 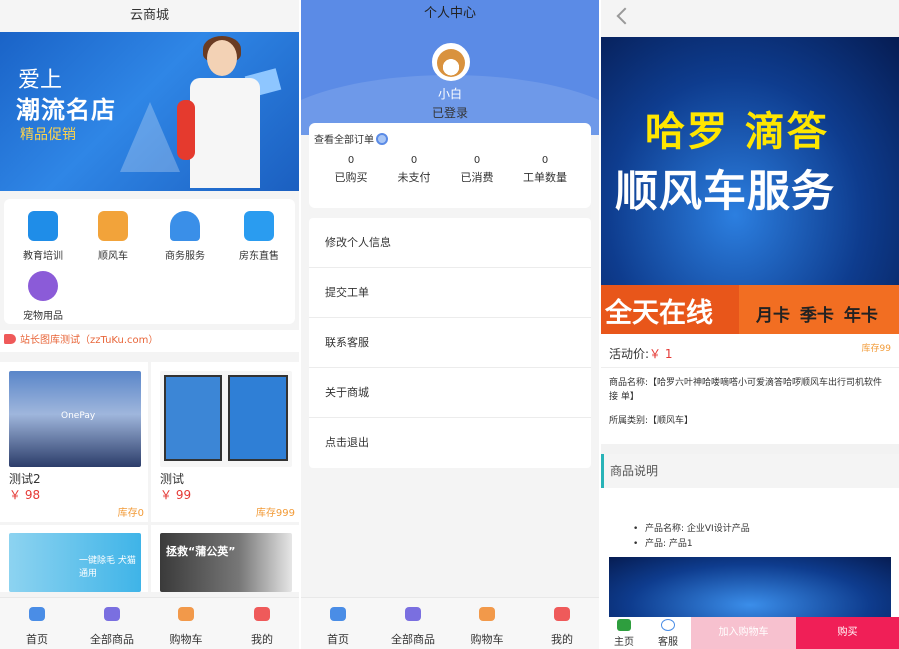 I want to click on product-image: 拯救“蒲公英”, so click(x=226, y=562).